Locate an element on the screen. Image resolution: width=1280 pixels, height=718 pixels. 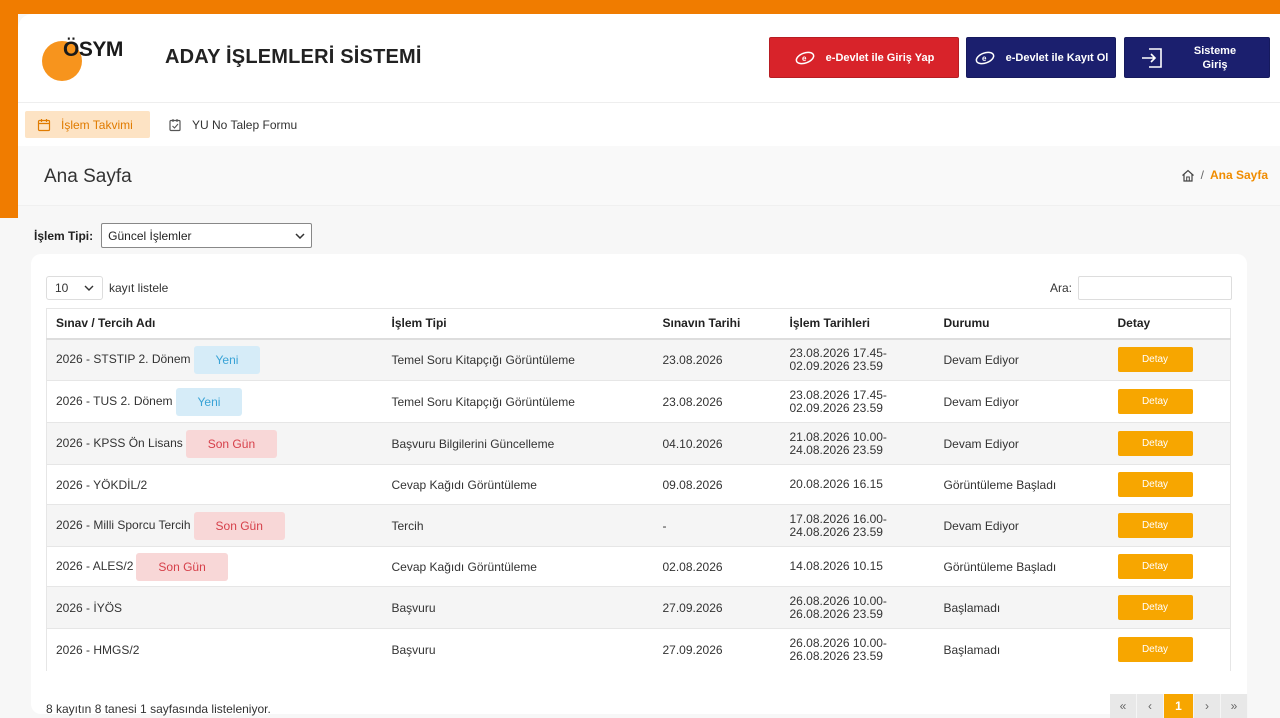
col-header-name: Sınav / Tercih Adı is located at coordinates (214, 324).